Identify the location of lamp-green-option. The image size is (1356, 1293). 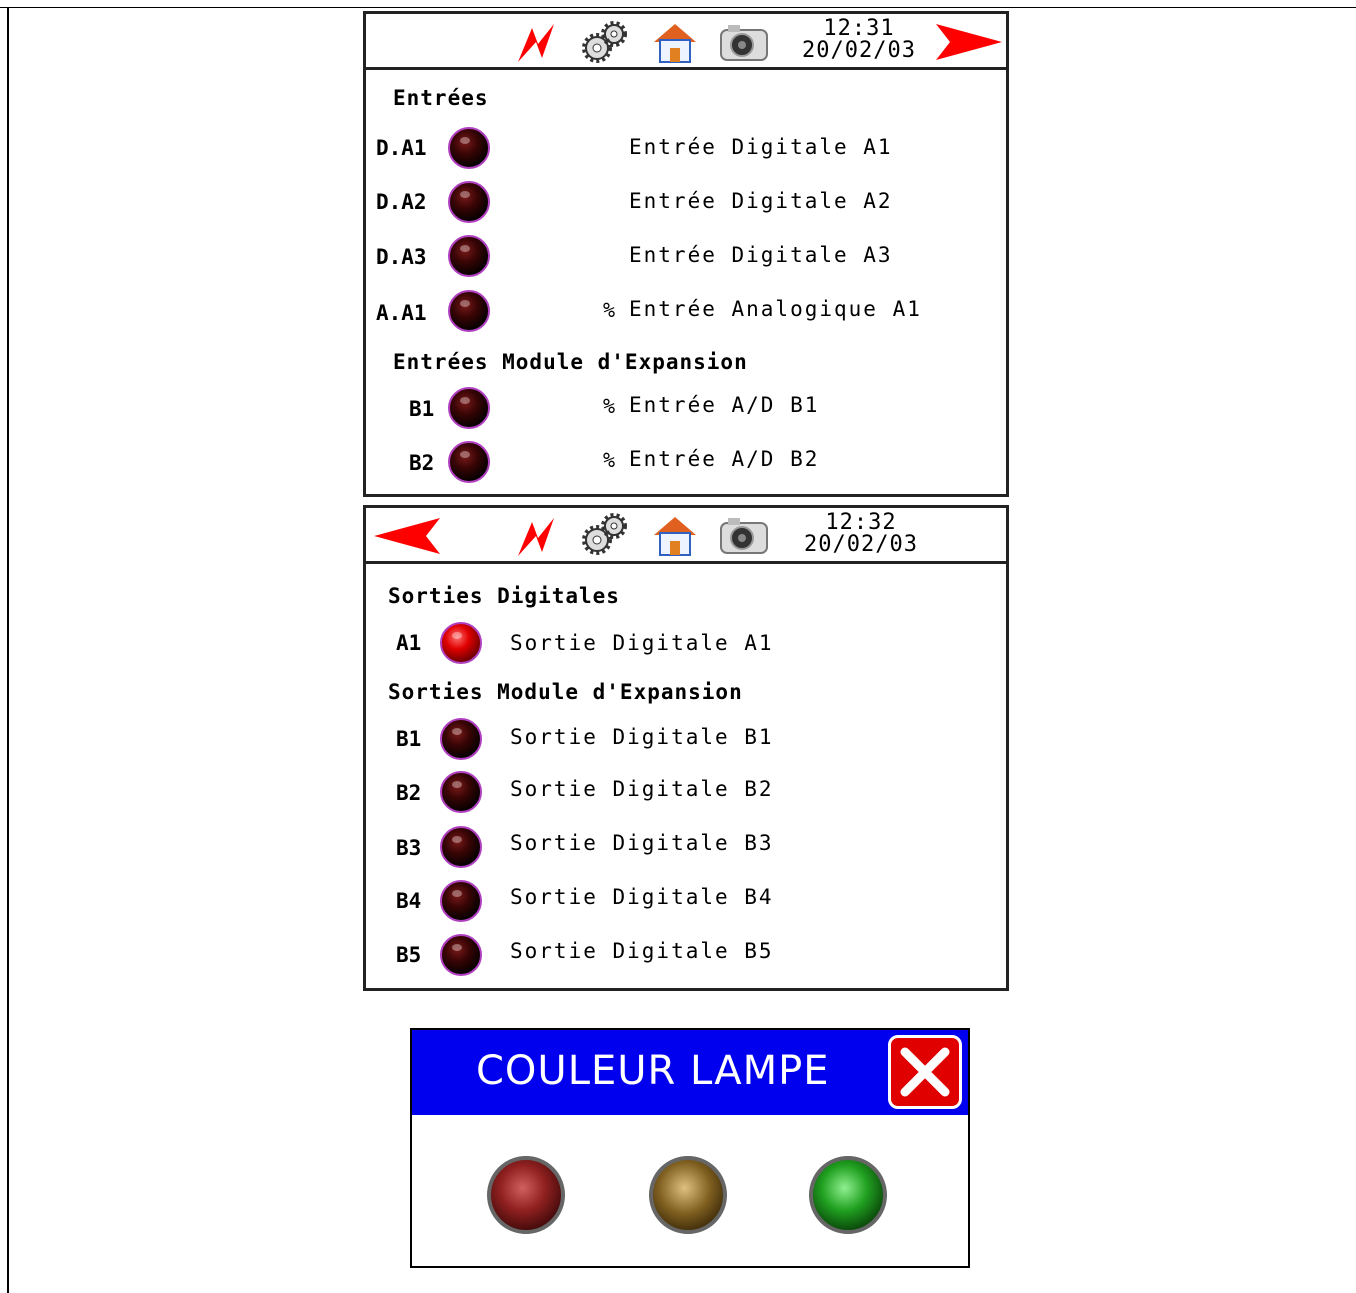
(848, 1195).